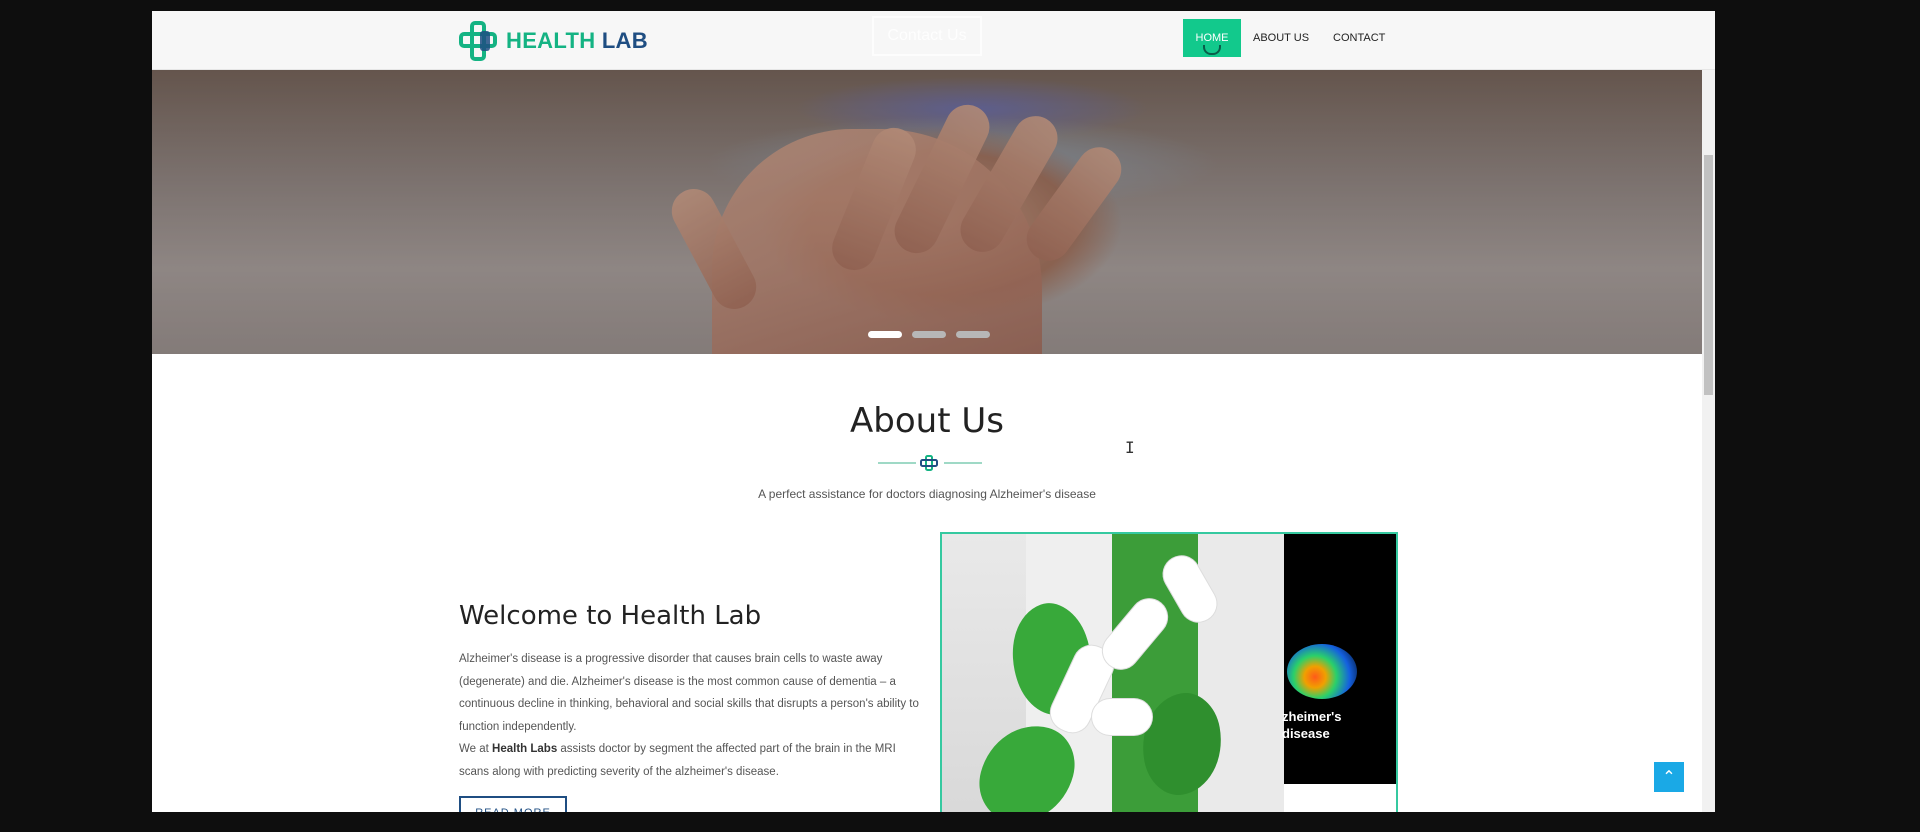  I want to click on chevron-up-icon: ⌃, so click(1669, 776).